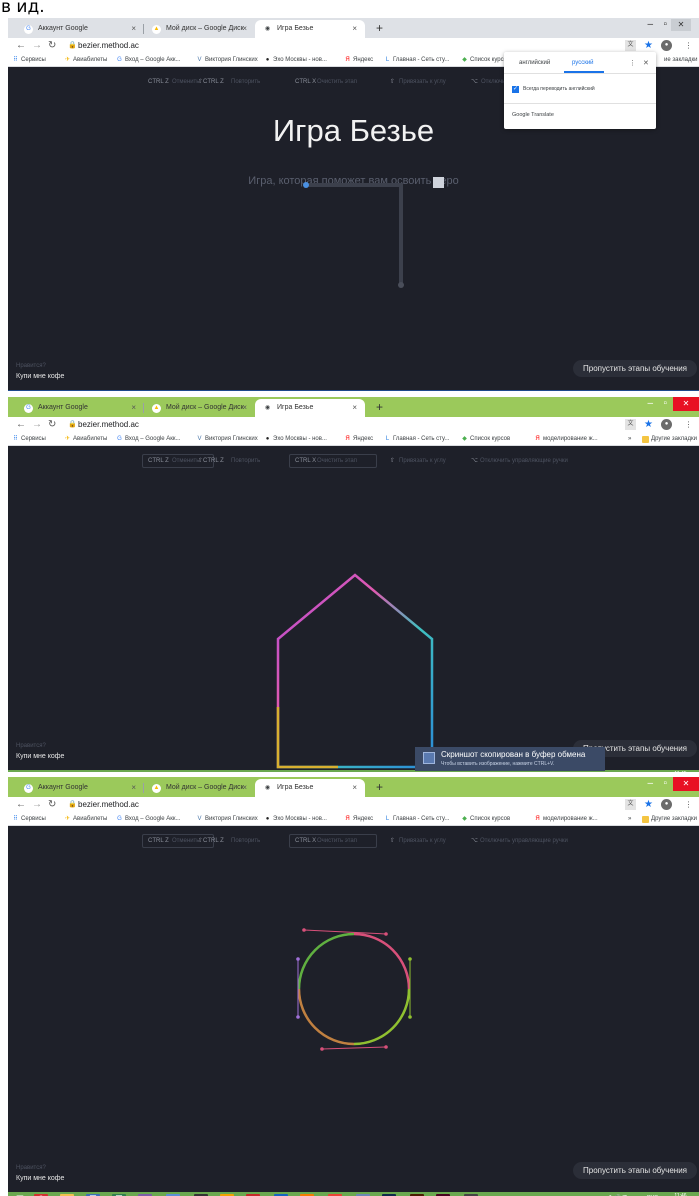  Describe the element at coordinates (646, 63) in the screenshot. I see `popup-close-icon: ✕` at that location.